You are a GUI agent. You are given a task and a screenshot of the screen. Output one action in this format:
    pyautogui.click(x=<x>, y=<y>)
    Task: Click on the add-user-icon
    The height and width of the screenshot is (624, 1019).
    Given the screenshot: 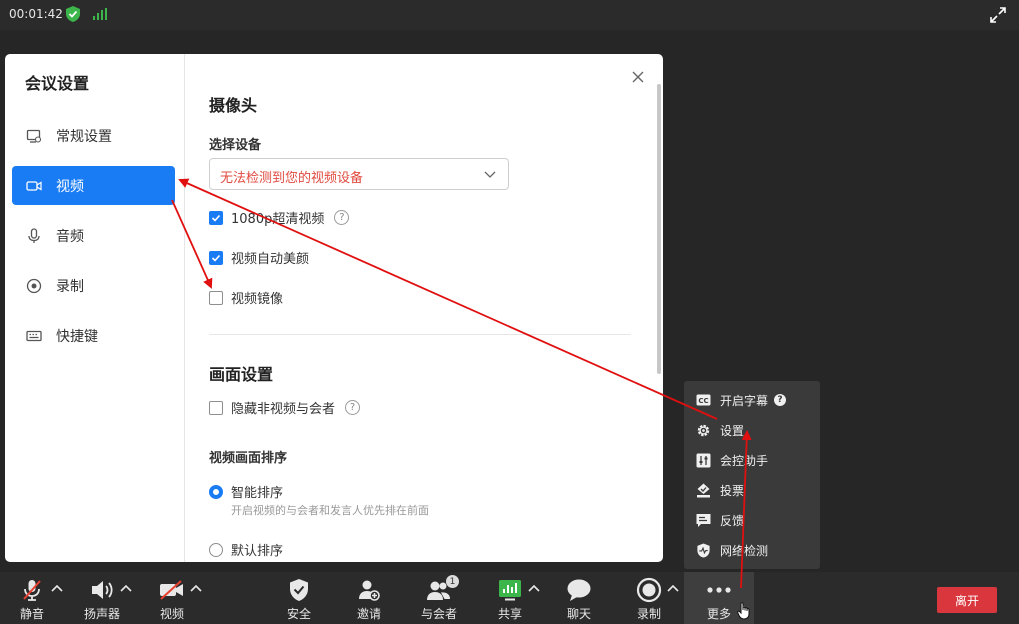 What is the action you would take?
    pyautogui.click(x=369, y=590)
    